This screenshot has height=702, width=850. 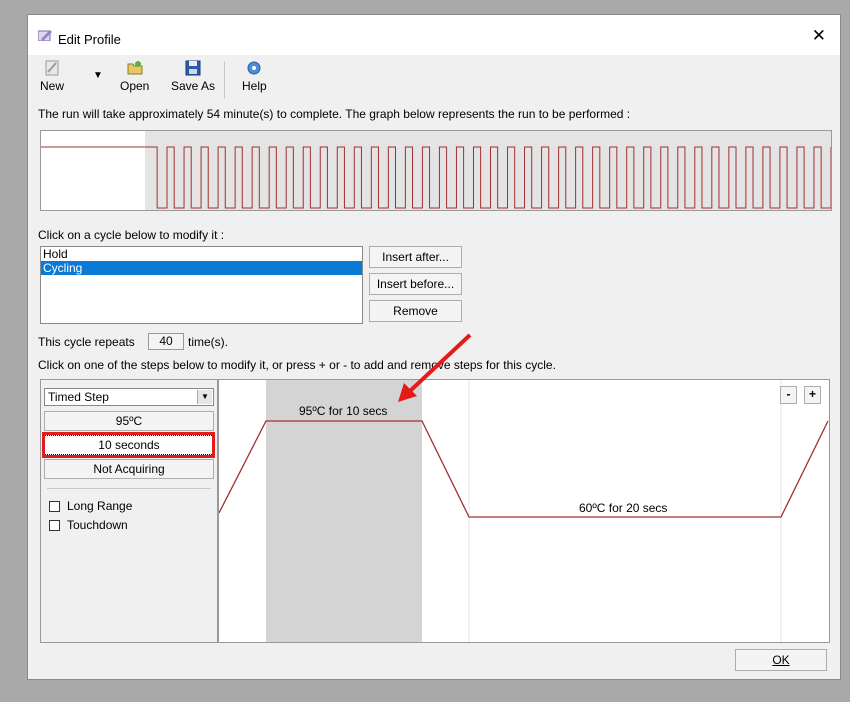 What do you see at coordinates (812, 395) in the screenshot?
I see `add-step-button: +` at bounding box center [812, 395].